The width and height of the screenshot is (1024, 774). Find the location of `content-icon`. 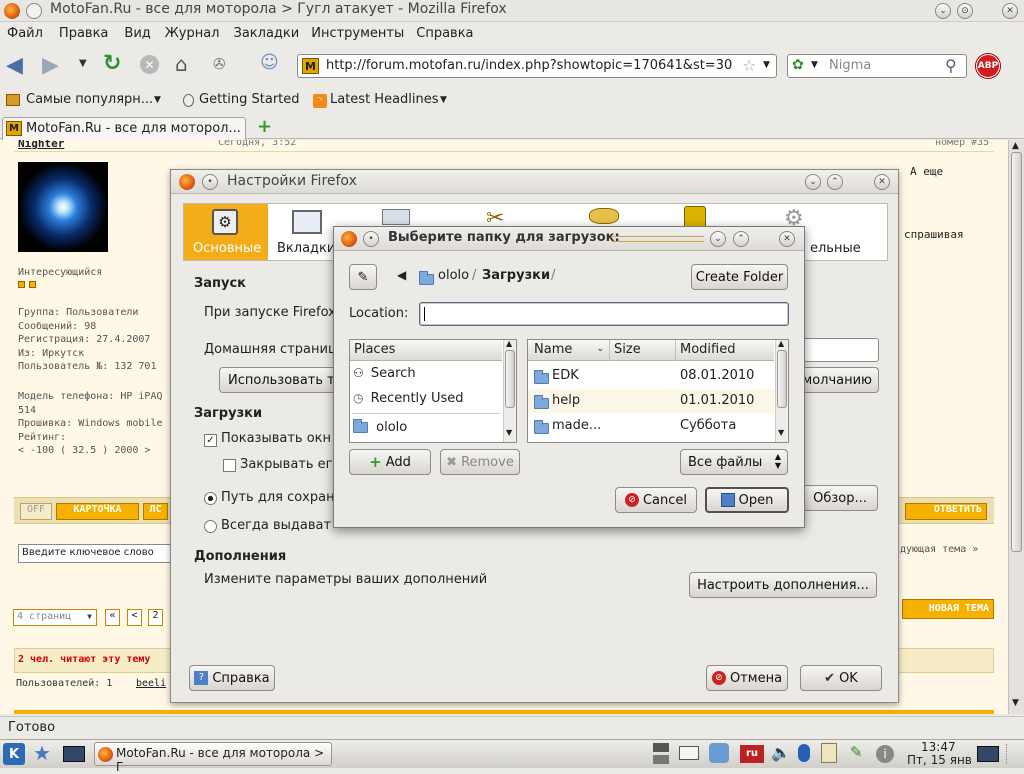

content-icon is located at coordinates (396, 217).